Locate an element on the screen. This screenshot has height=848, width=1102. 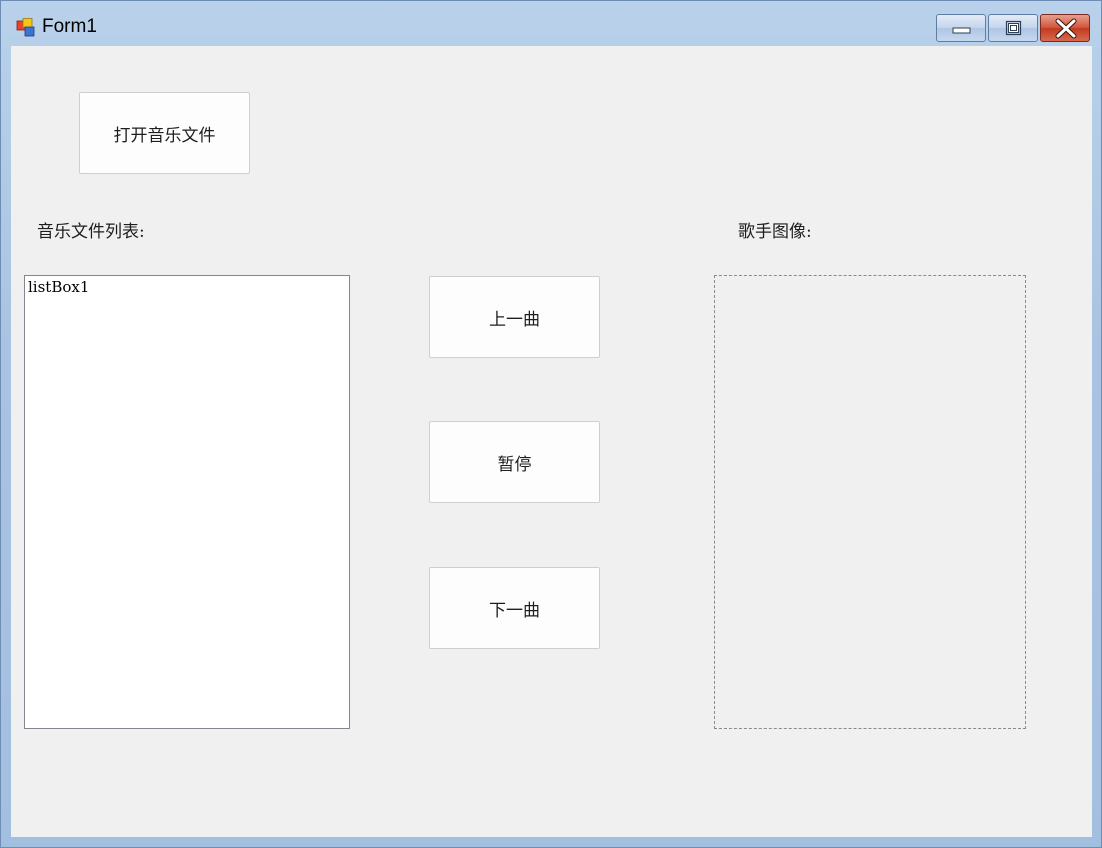
previous-track-button: 上一曲 is located at coordinates (514, 317).